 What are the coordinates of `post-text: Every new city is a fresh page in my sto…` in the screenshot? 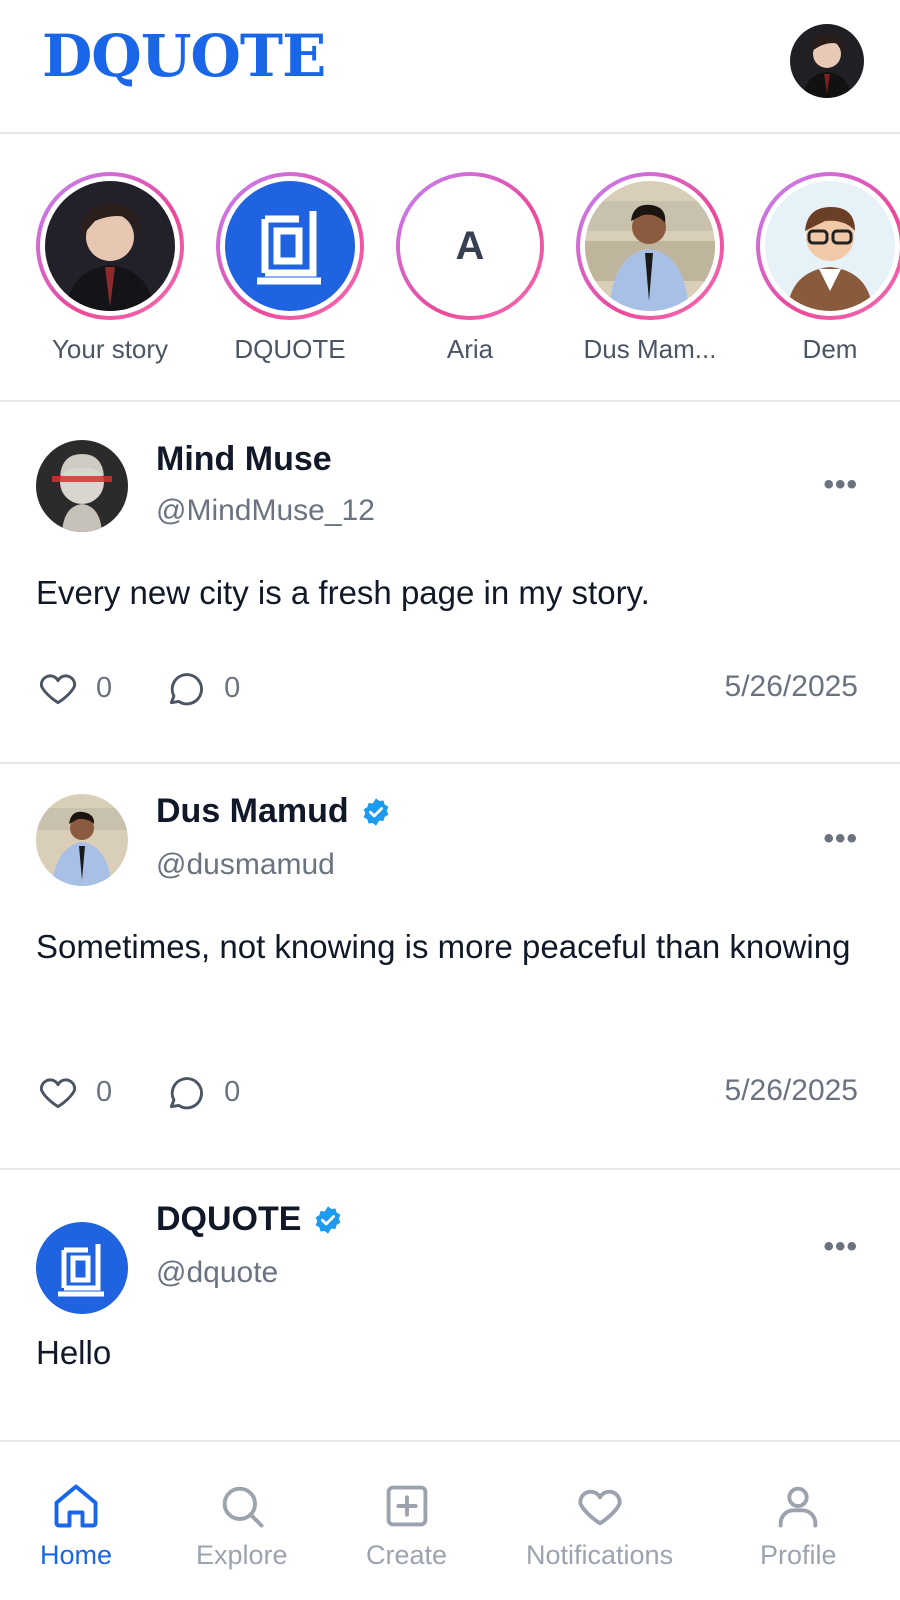 It's located at (343, 592).